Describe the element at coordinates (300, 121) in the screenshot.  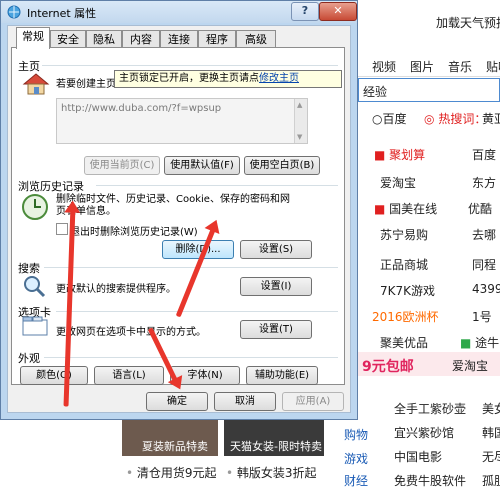
I see `url-scrollbar: ▲ ▼` at that location.